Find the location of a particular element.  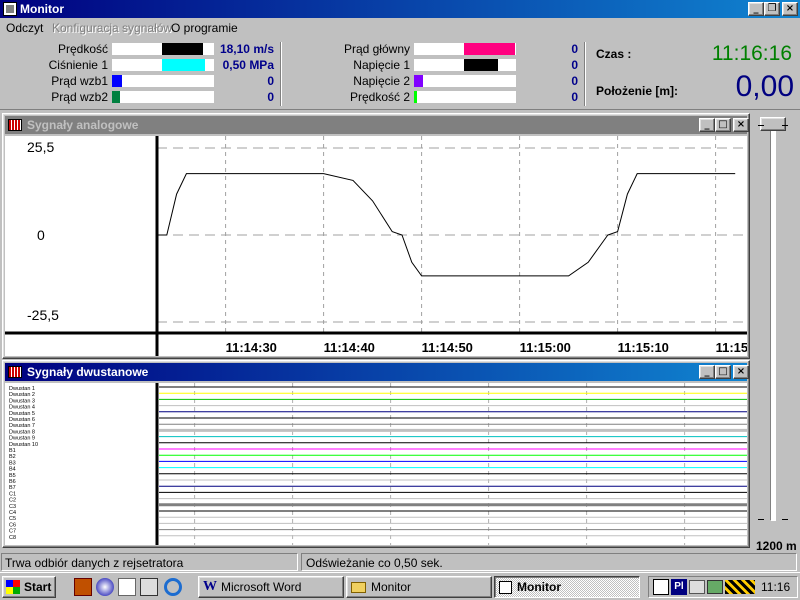

digital-channel-label: Dwustan 7 is located at coordinates (22, 426).